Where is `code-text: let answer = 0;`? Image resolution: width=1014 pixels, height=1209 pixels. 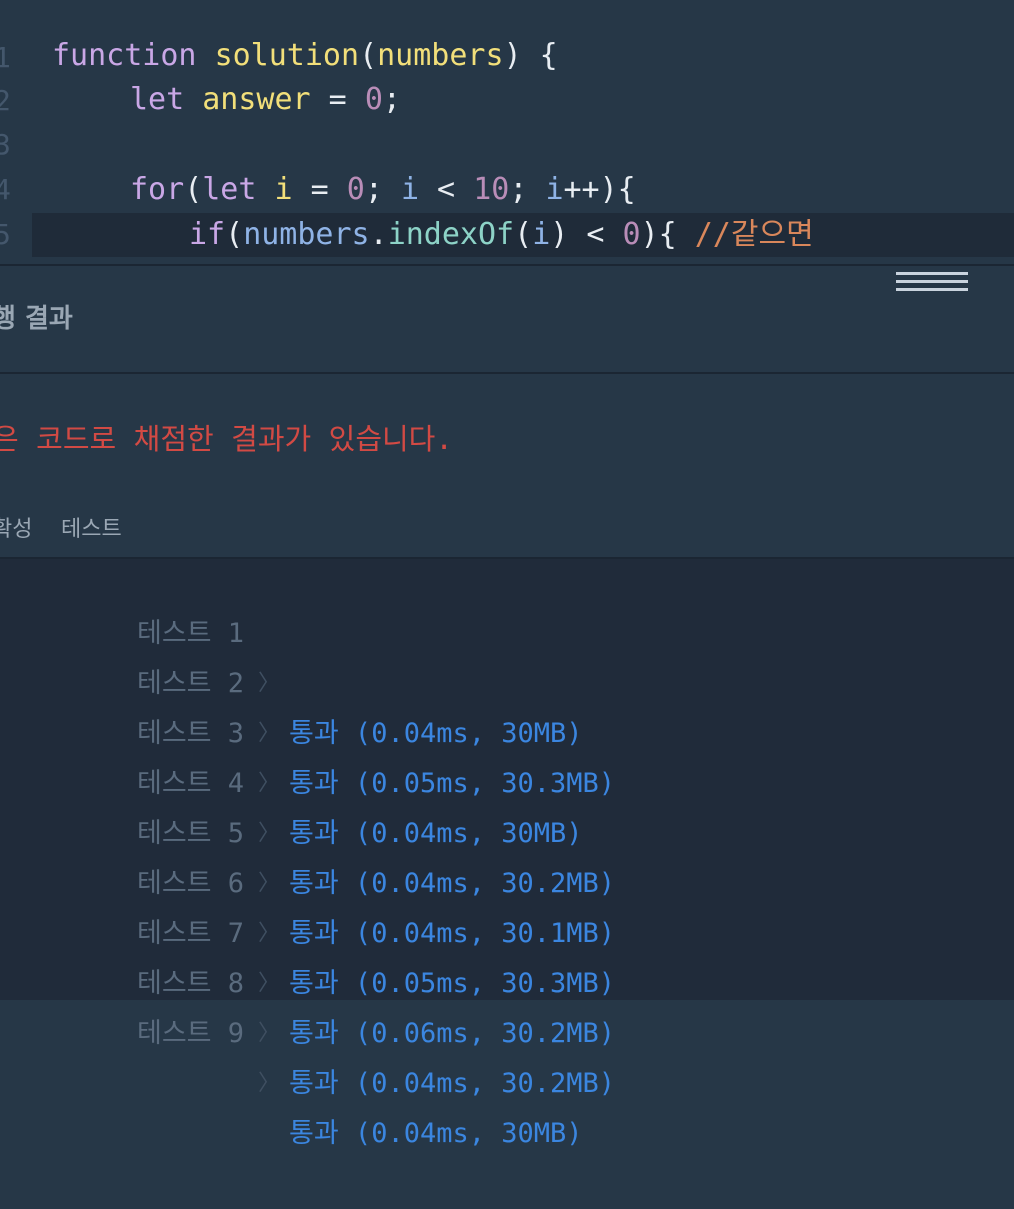
code-text: let answer = 0; is located at coordinates (265, 99).